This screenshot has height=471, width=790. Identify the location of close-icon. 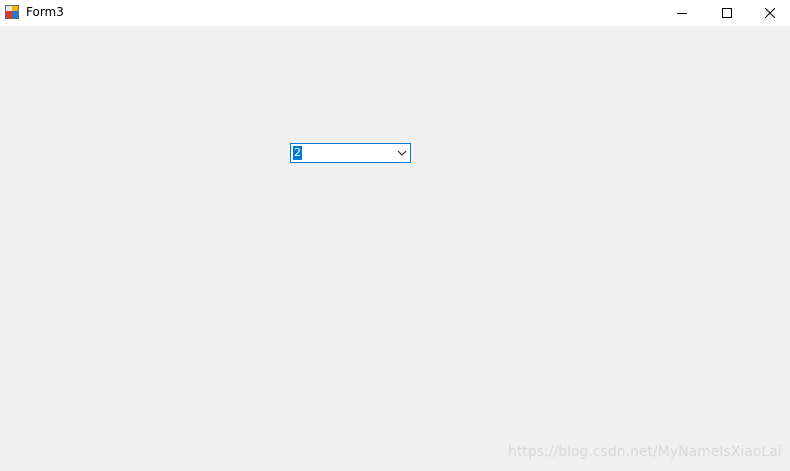
(769, 13).